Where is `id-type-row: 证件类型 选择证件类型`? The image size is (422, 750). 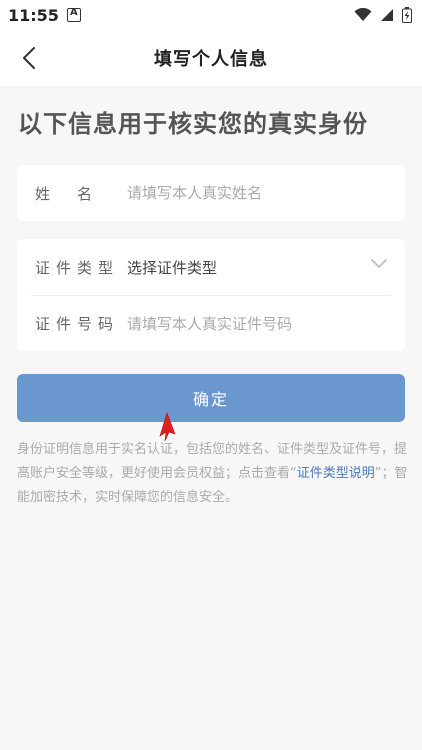
id-type-row: 证件类型 选择证件类型 is located at coordinates (211, 267).